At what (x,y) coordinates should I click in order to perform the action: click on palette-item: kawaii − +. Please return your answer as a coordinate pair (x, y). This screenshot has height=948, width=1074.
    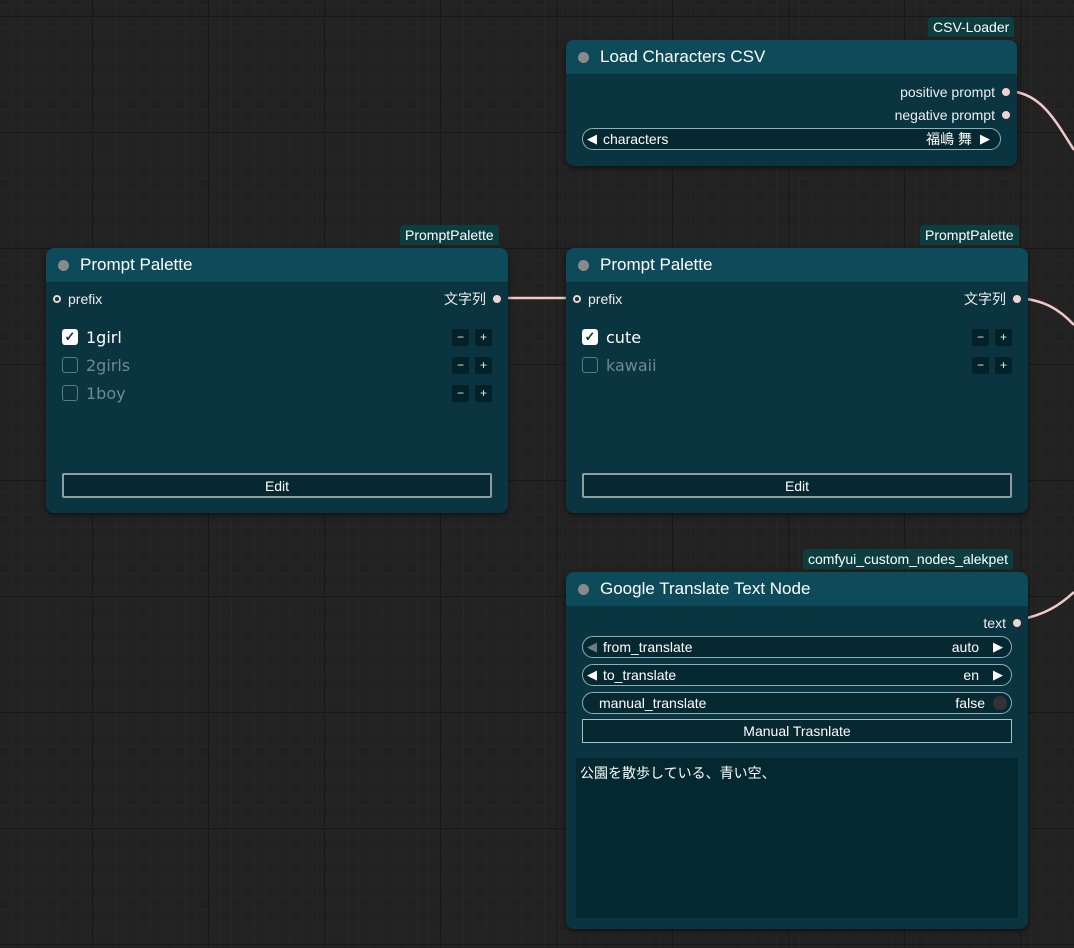
    Looking at the image, I should click on (797, 365).